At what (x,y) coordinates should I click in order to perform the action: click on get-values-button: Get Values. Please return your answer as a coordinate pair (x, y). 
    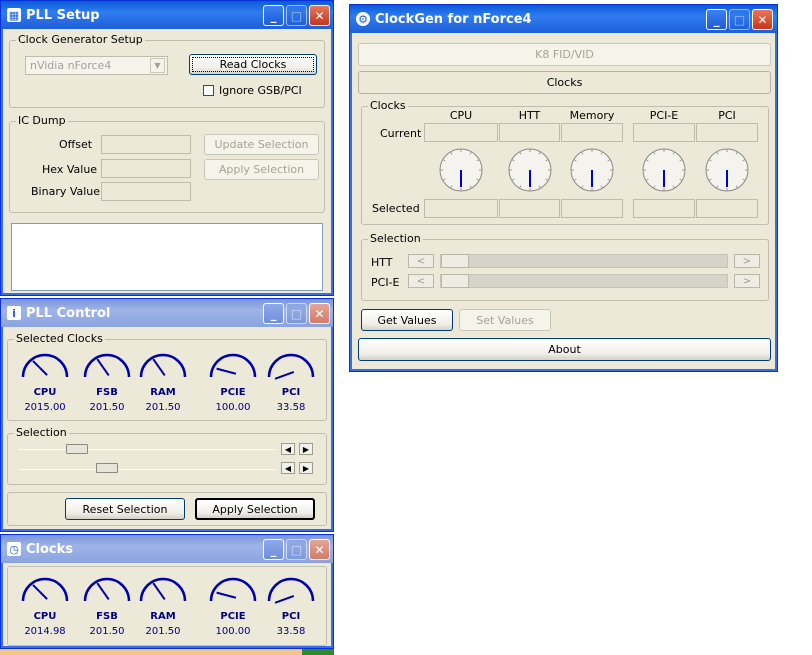
    Looking at the image, I should click on (407, 320).